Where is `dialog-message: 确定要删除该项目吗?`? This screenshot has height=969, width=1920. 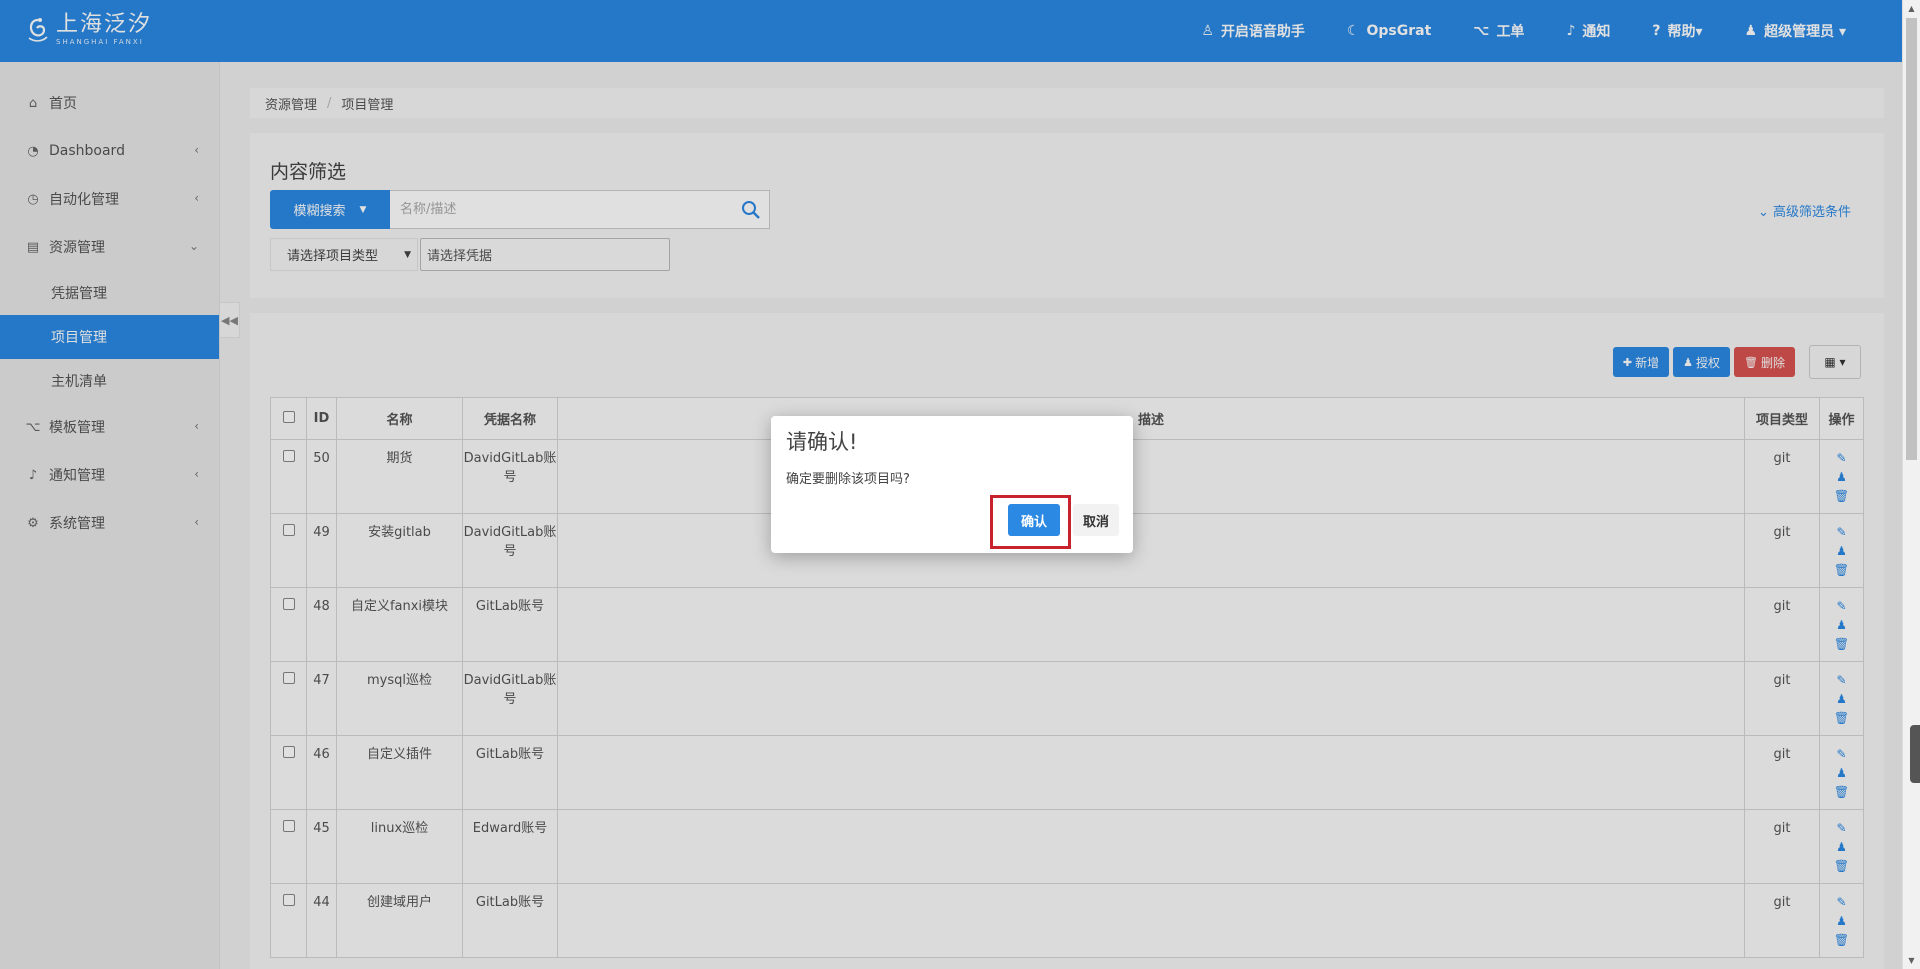
dialog-message: 确定要删除该项目吗? is located at coordinates (848, 479).